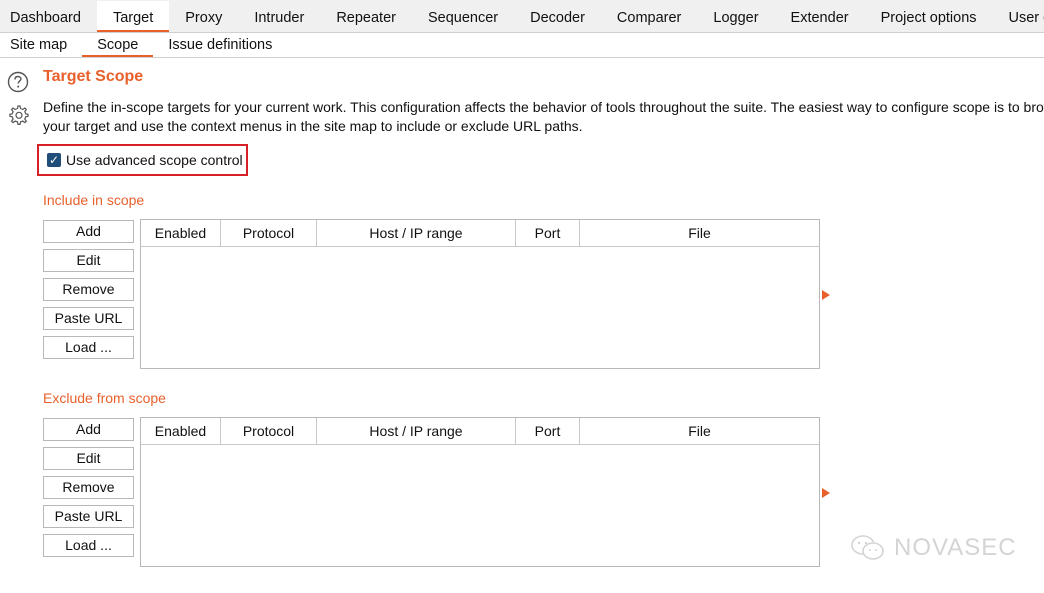 The width and height of the screenshot is (1044, 593). I want to click on include-expand-arrow-icon, so click(826, 295).